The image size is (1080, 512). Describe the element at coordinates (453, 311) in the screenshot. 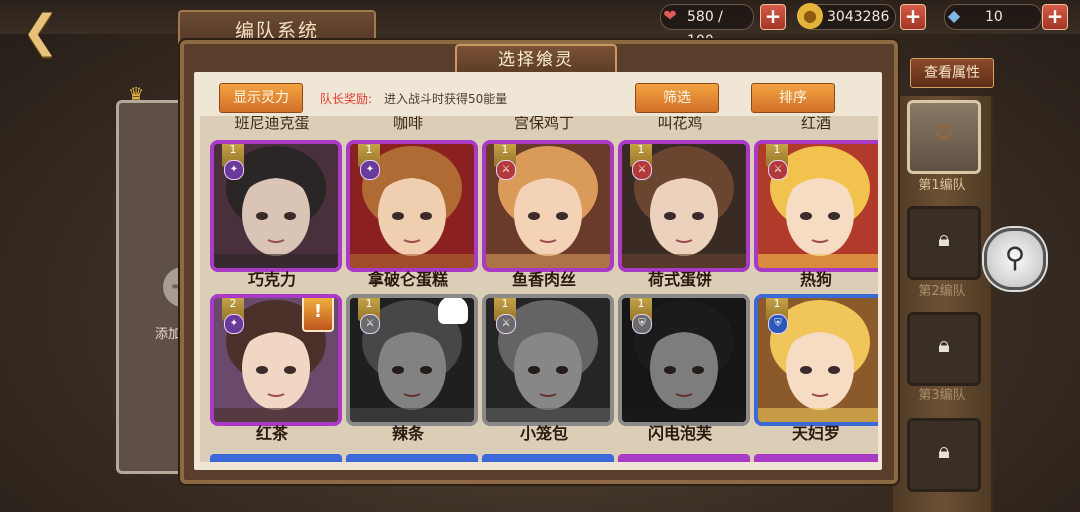

I see `chef-hat-icon` at that location.